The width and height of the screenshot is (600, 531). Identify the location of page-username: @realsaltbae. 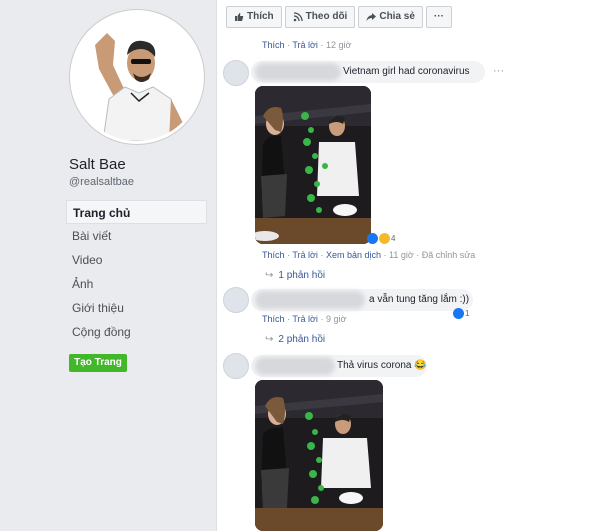
(101, 182).